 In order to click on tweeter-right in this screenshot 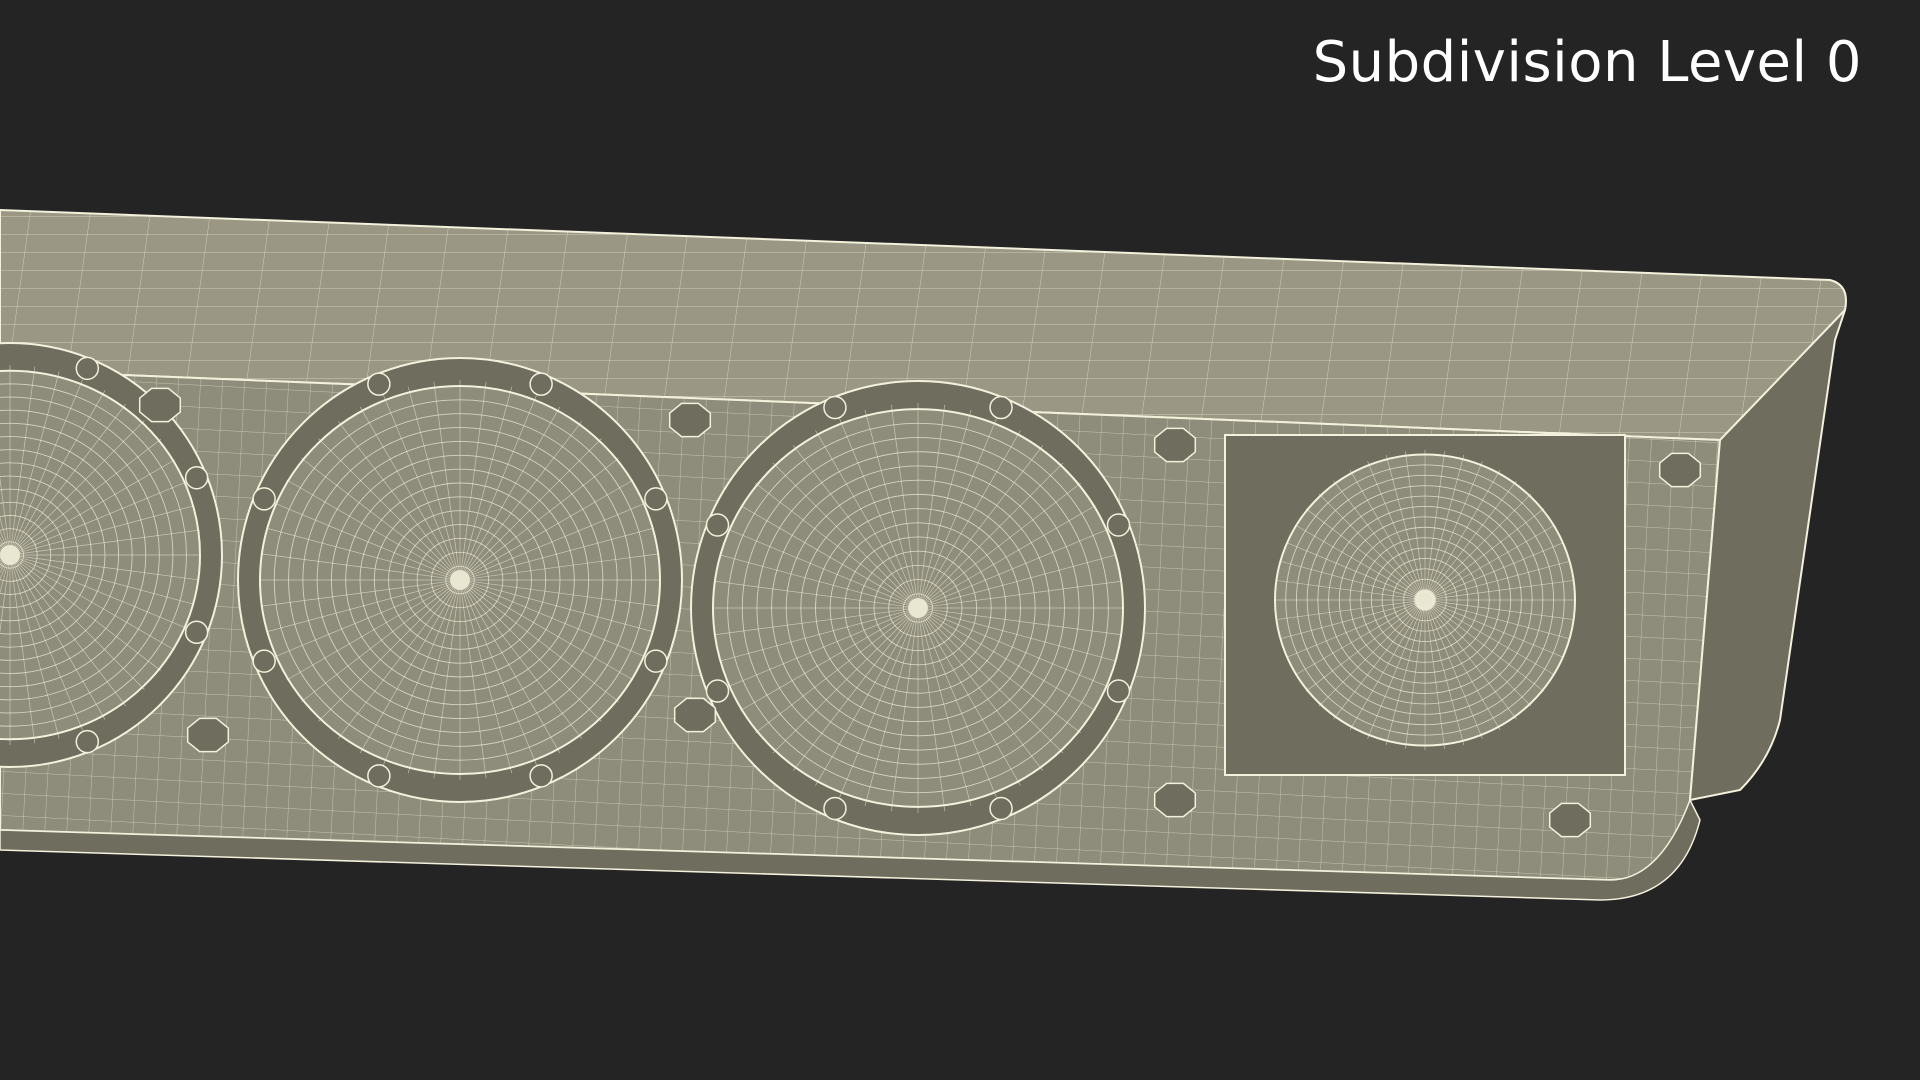, I will do `click(1425, 605)`.